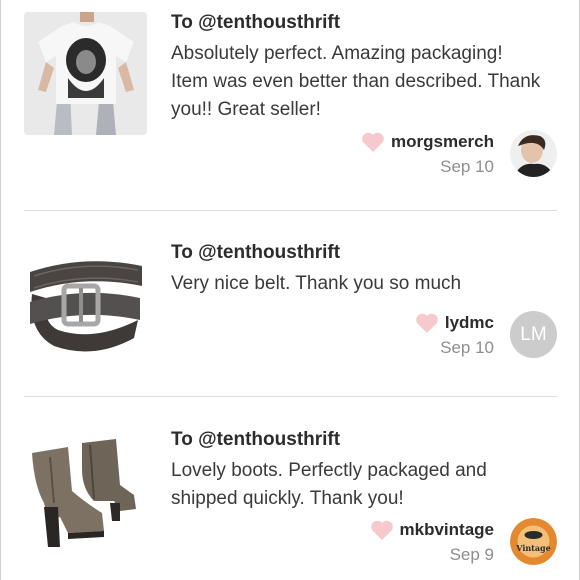 The height and width of the screenshot is (580, 580). What do you see at coordinates (469, 323) in the screenshot?
I see `review-username: lydmc` at bounding box center [469, 323].